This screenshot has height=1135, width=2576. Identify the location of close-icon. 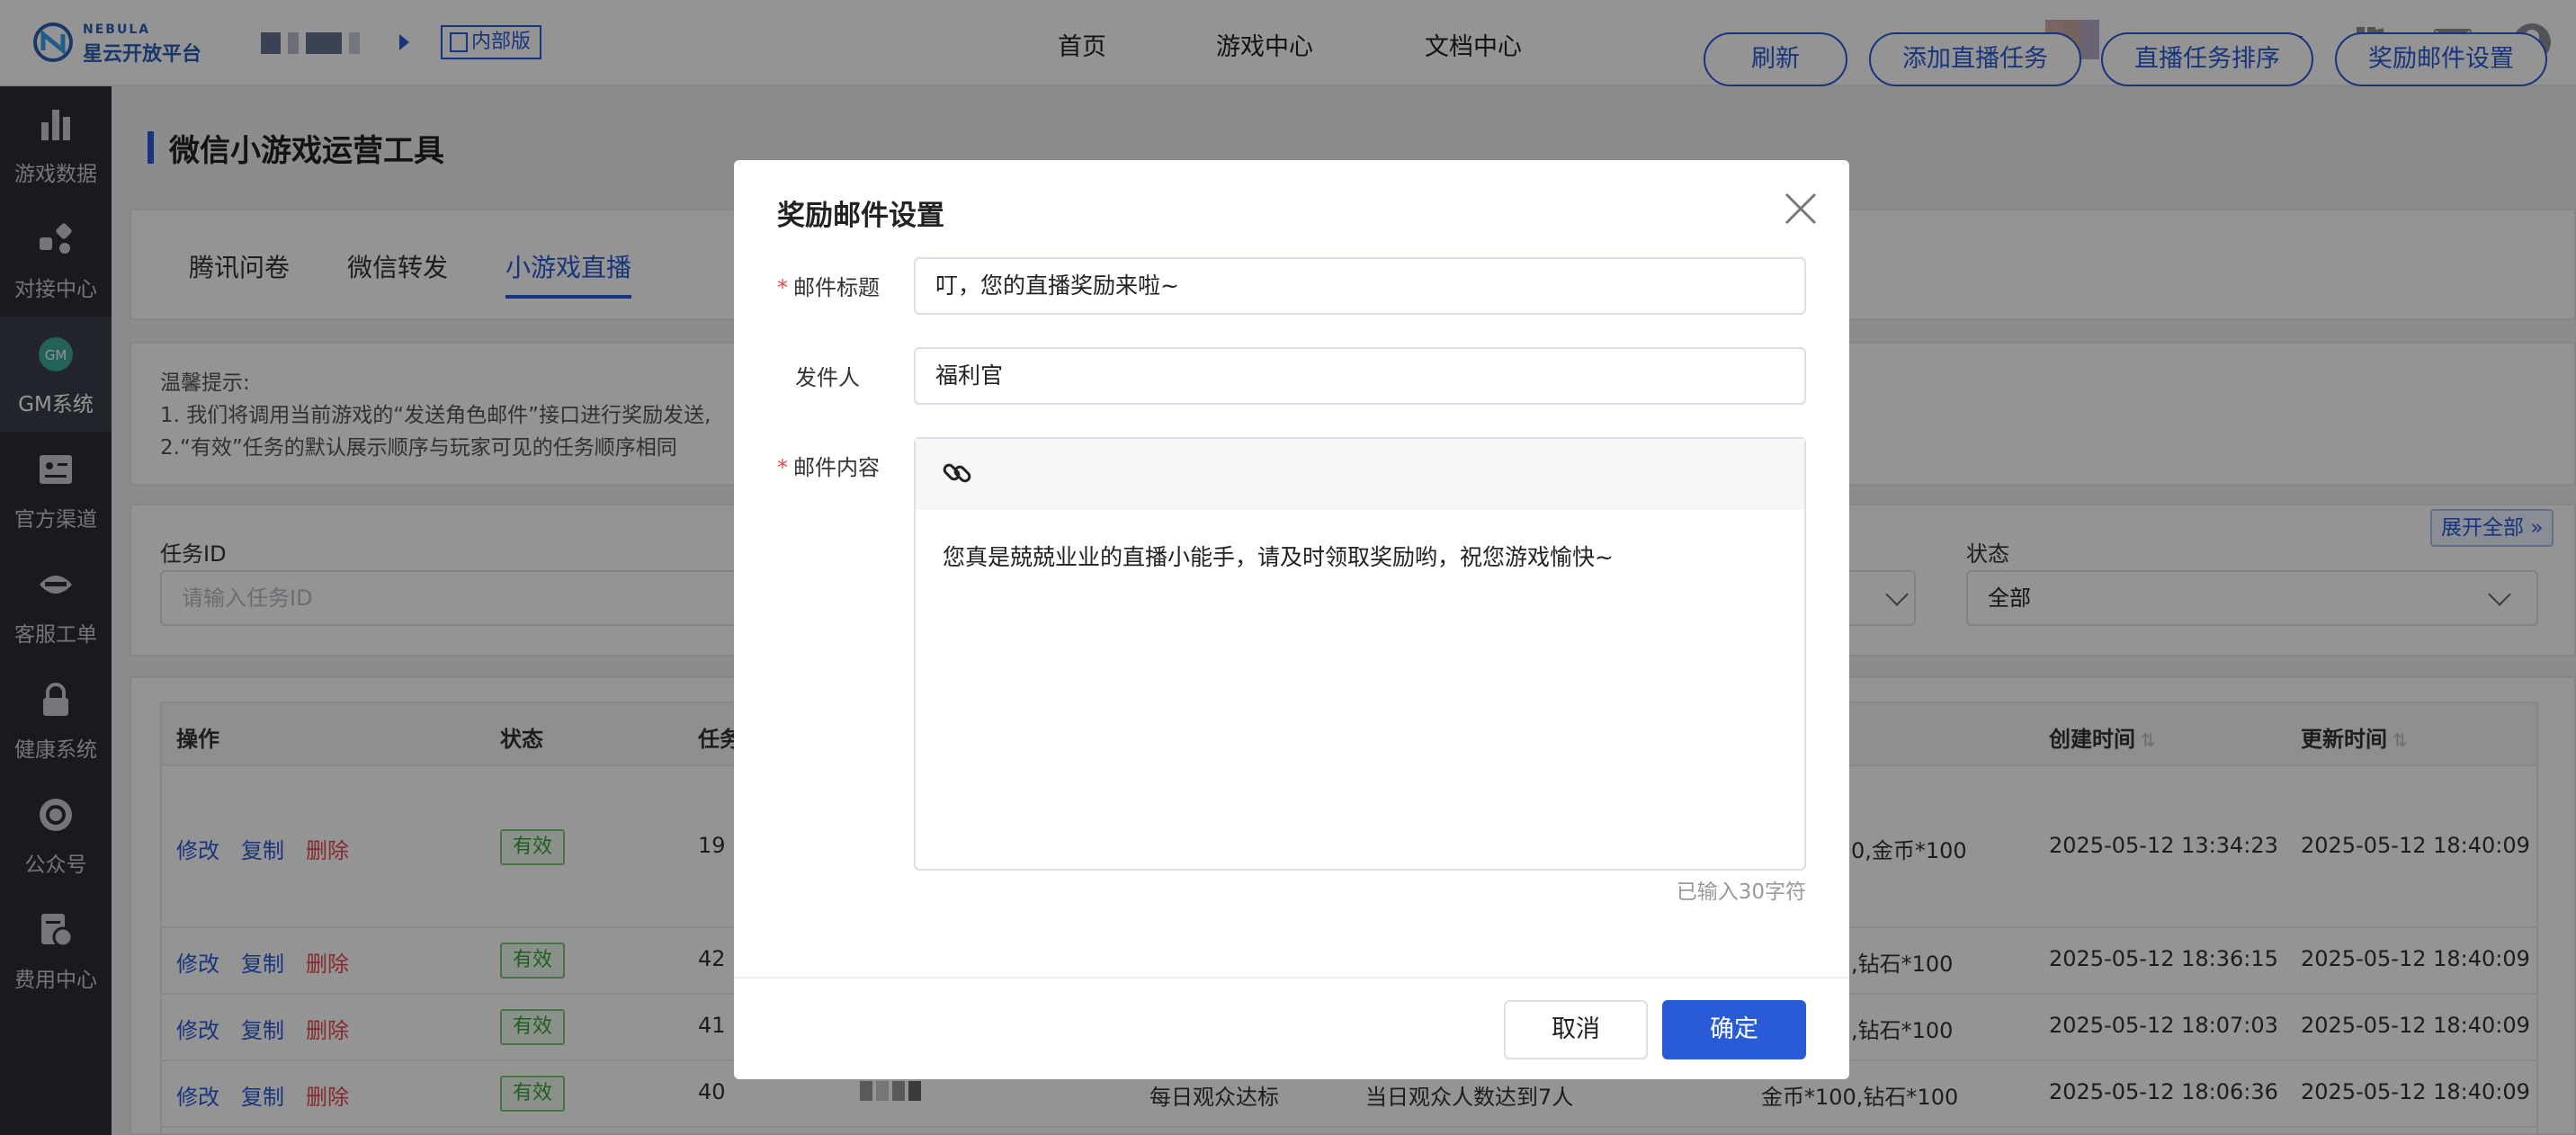
(1800, 208).